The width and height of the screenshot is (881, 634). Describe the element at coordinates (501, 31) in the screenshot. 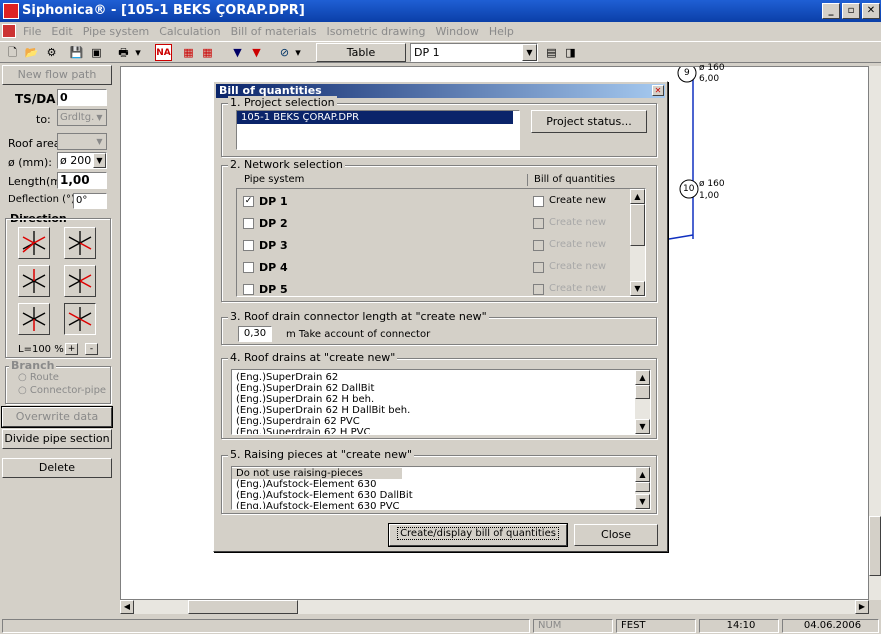

I see `menu-item-help: Help` at that location.